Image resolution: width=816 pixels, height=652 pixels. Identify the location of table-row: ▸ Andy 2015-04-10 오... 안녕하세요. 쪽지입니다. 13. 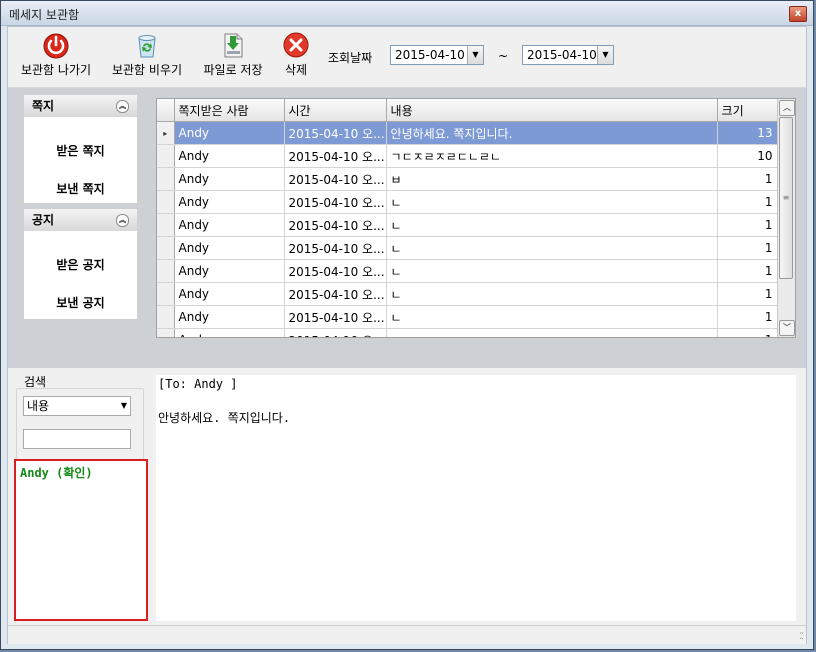
(467, 133).